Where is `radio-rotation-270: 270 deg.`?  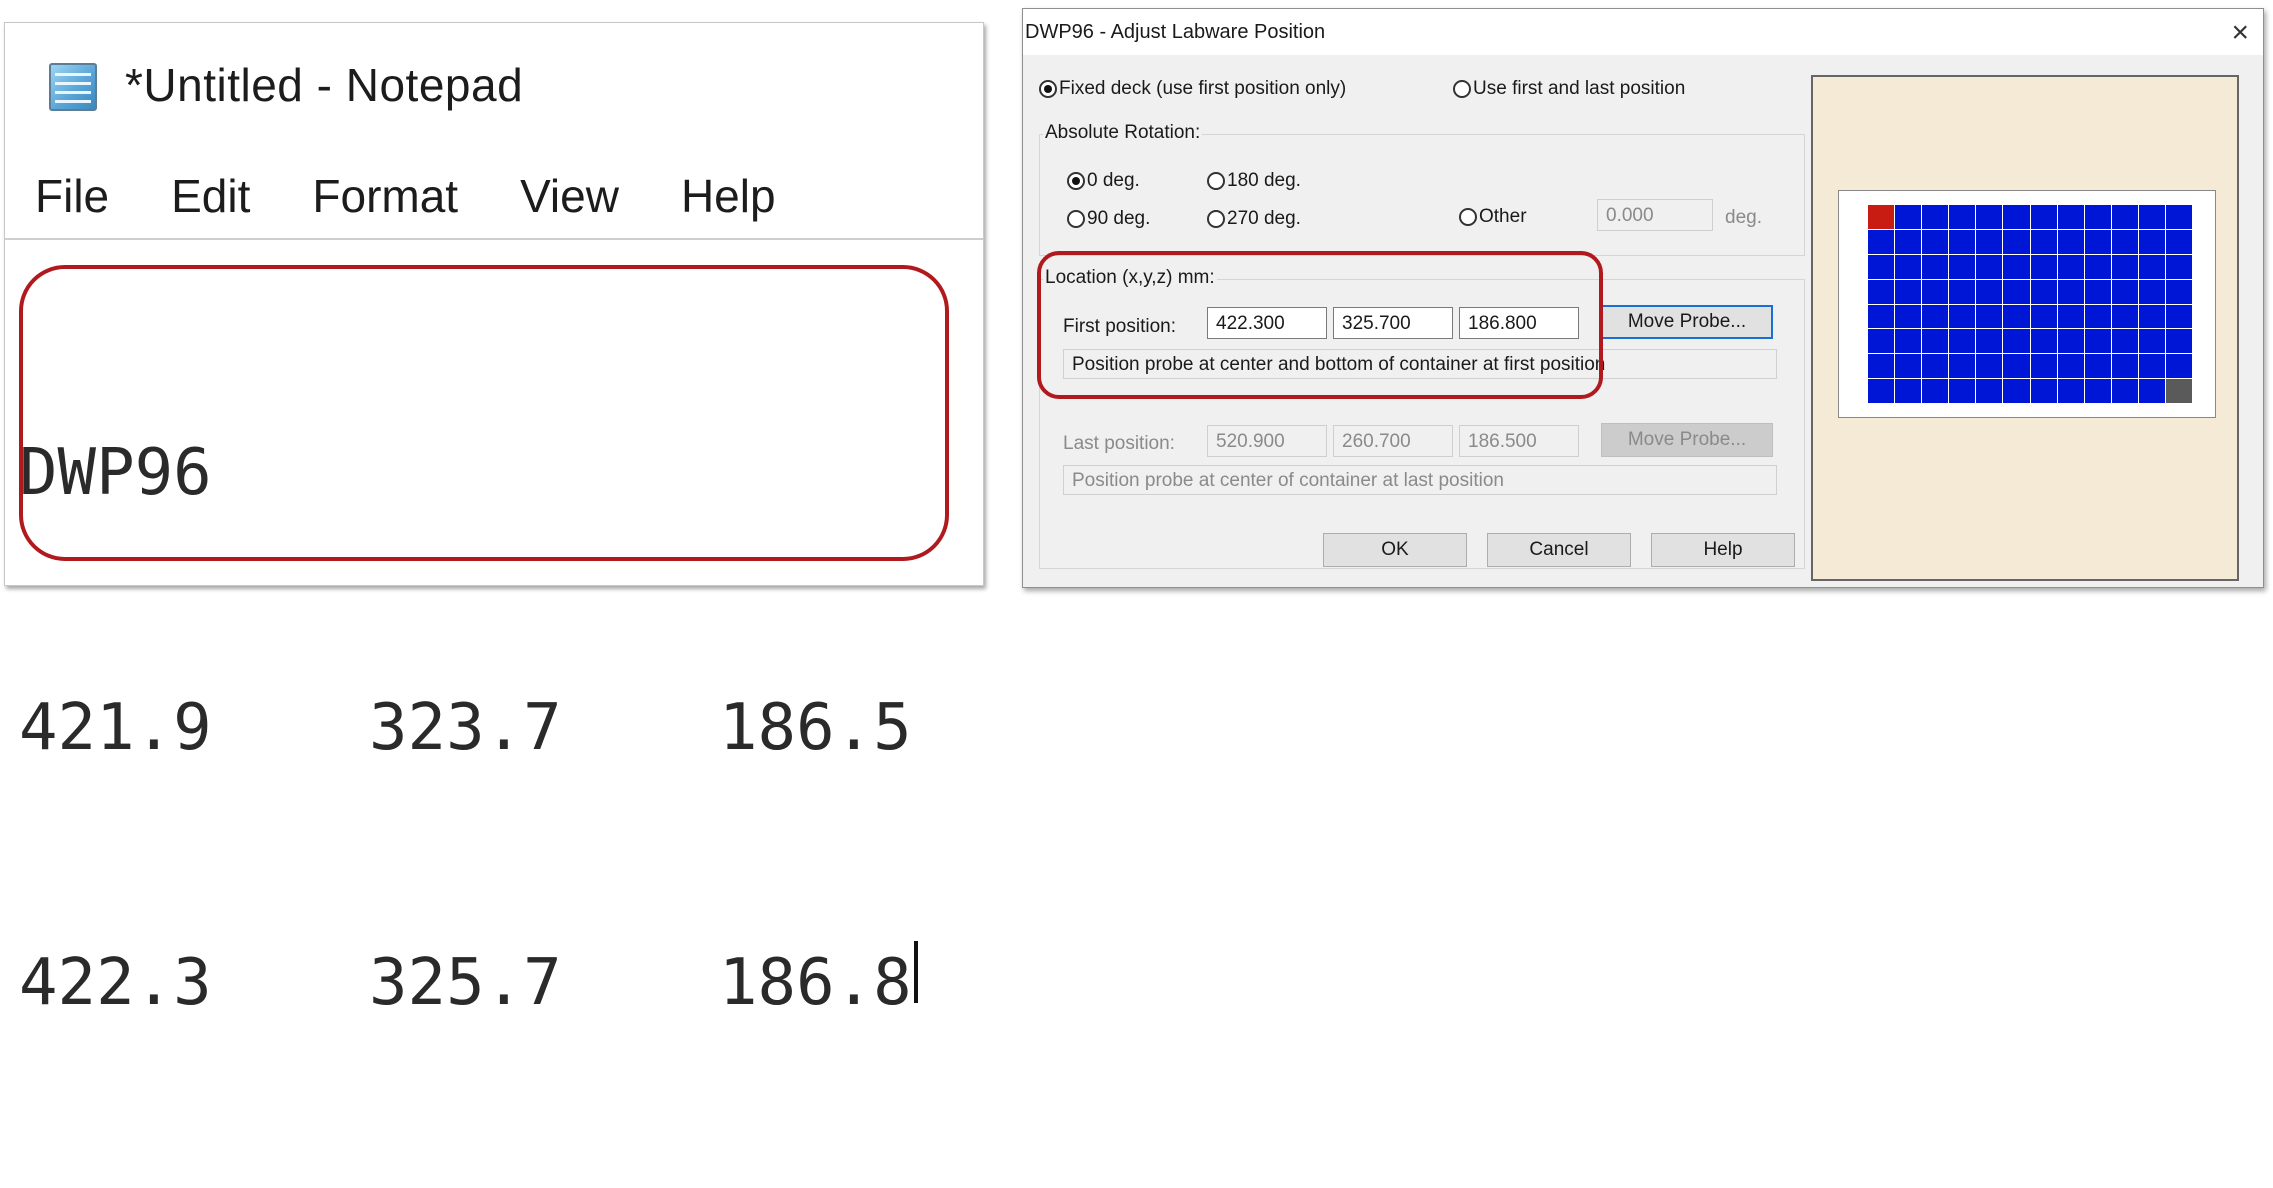
radio-rotation-270: 270 deg. is located at coordinates (1254, 219).